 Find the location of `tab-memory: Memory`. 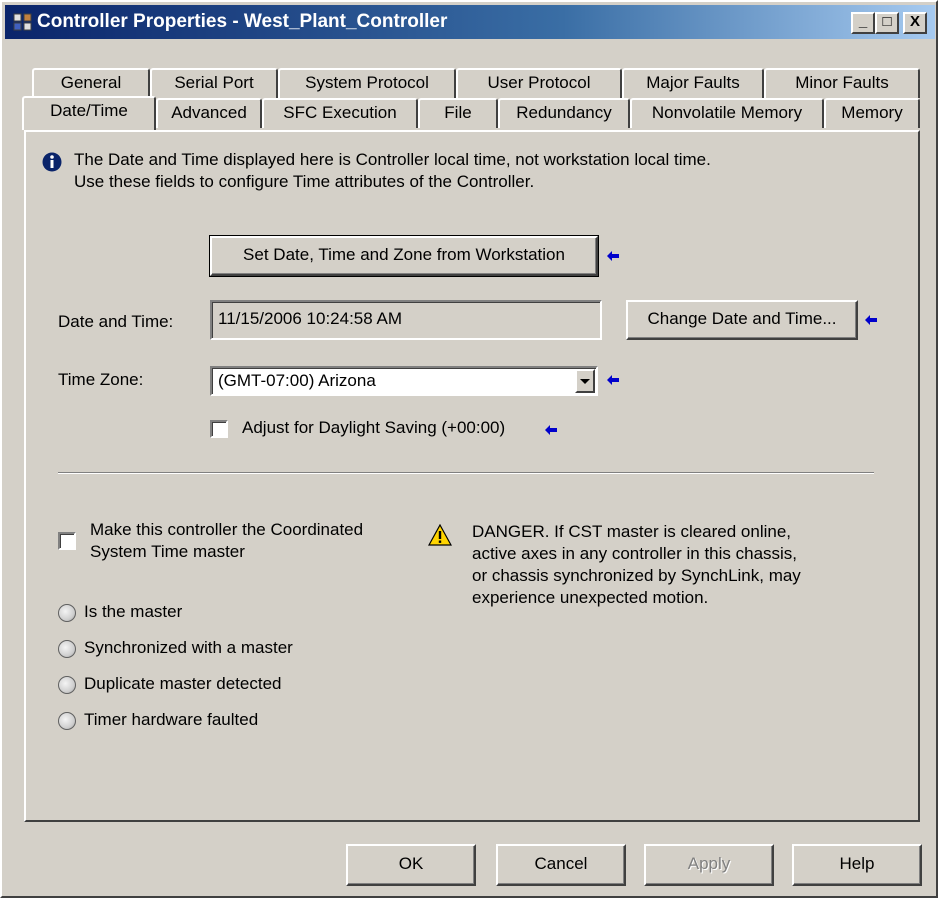

tab-memory: Memory is located at coordinates (872, 113).